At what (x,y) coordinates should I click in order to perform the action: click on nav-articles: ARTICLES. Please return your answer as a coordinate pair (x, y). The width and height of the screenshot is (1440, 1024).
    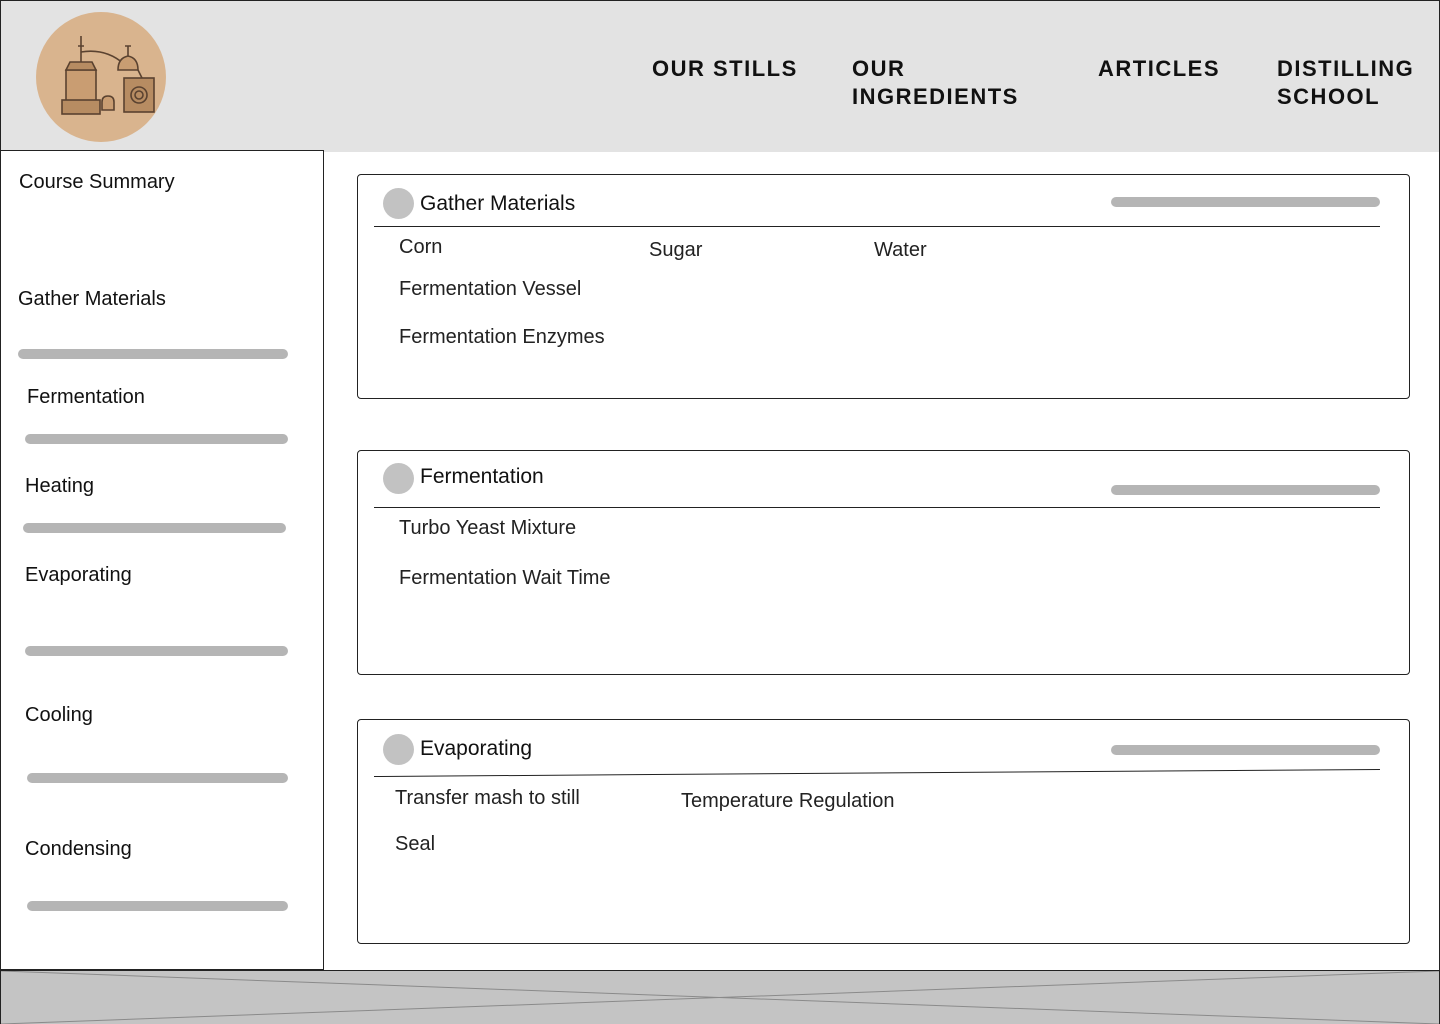
    Looking at the image, I should click on (1159, 69).